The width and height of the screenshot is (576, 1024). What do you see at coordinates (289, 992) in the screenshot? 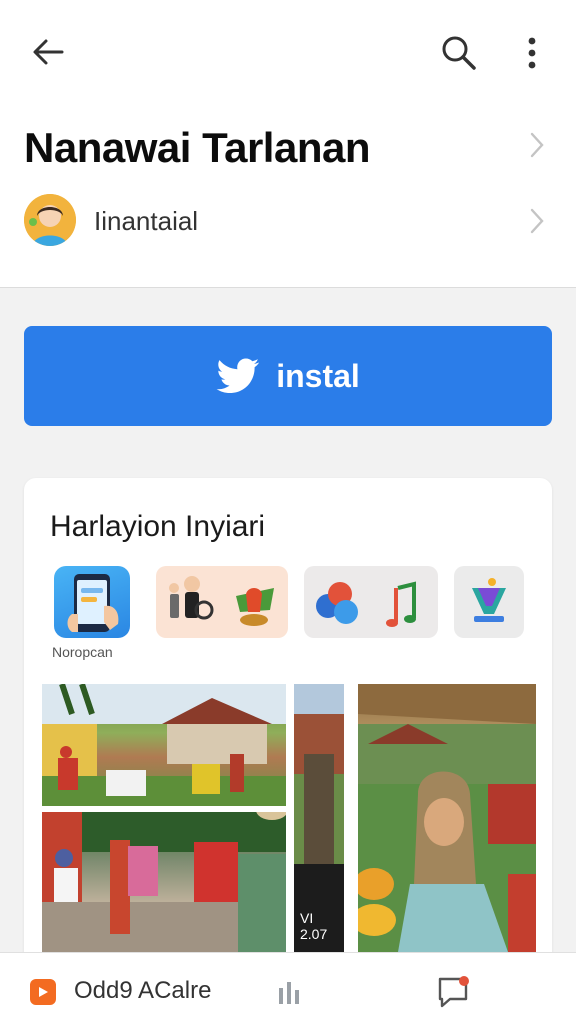
I see `bar-chart-icon` at bounding box center [289, 992].